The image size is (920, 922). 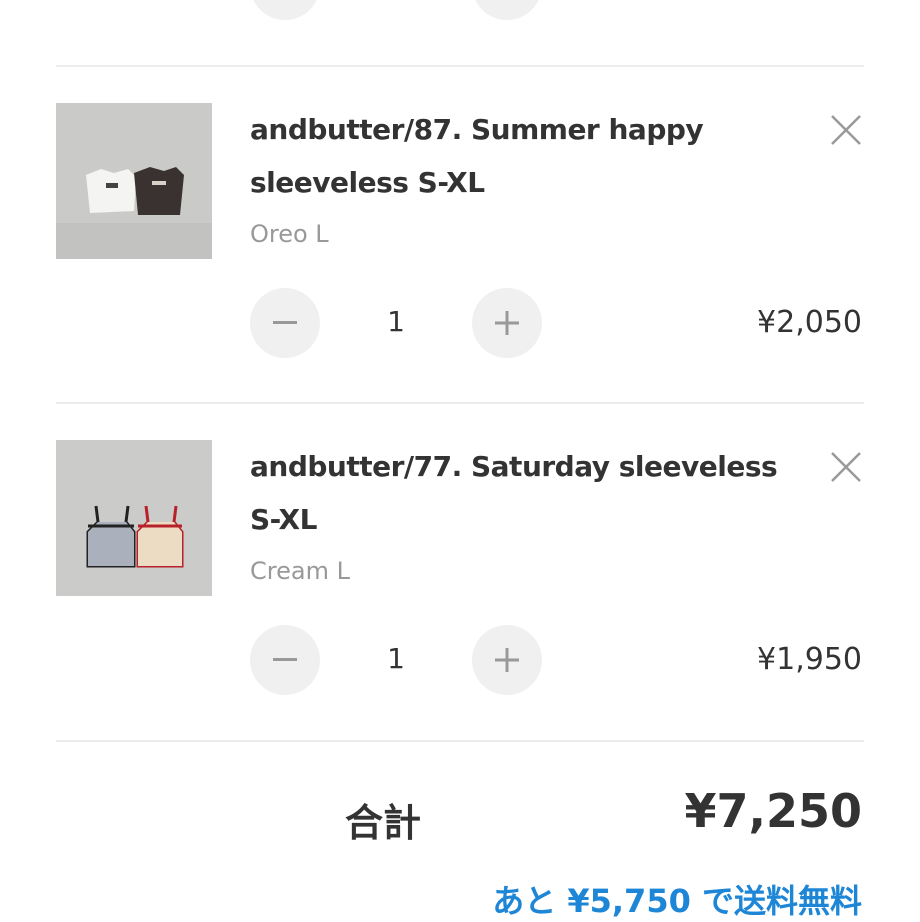 What do you see at coordinates (773, 811) in the screenshot?
I see `total-value: ¥7,250` at bounding box center [773, 811].